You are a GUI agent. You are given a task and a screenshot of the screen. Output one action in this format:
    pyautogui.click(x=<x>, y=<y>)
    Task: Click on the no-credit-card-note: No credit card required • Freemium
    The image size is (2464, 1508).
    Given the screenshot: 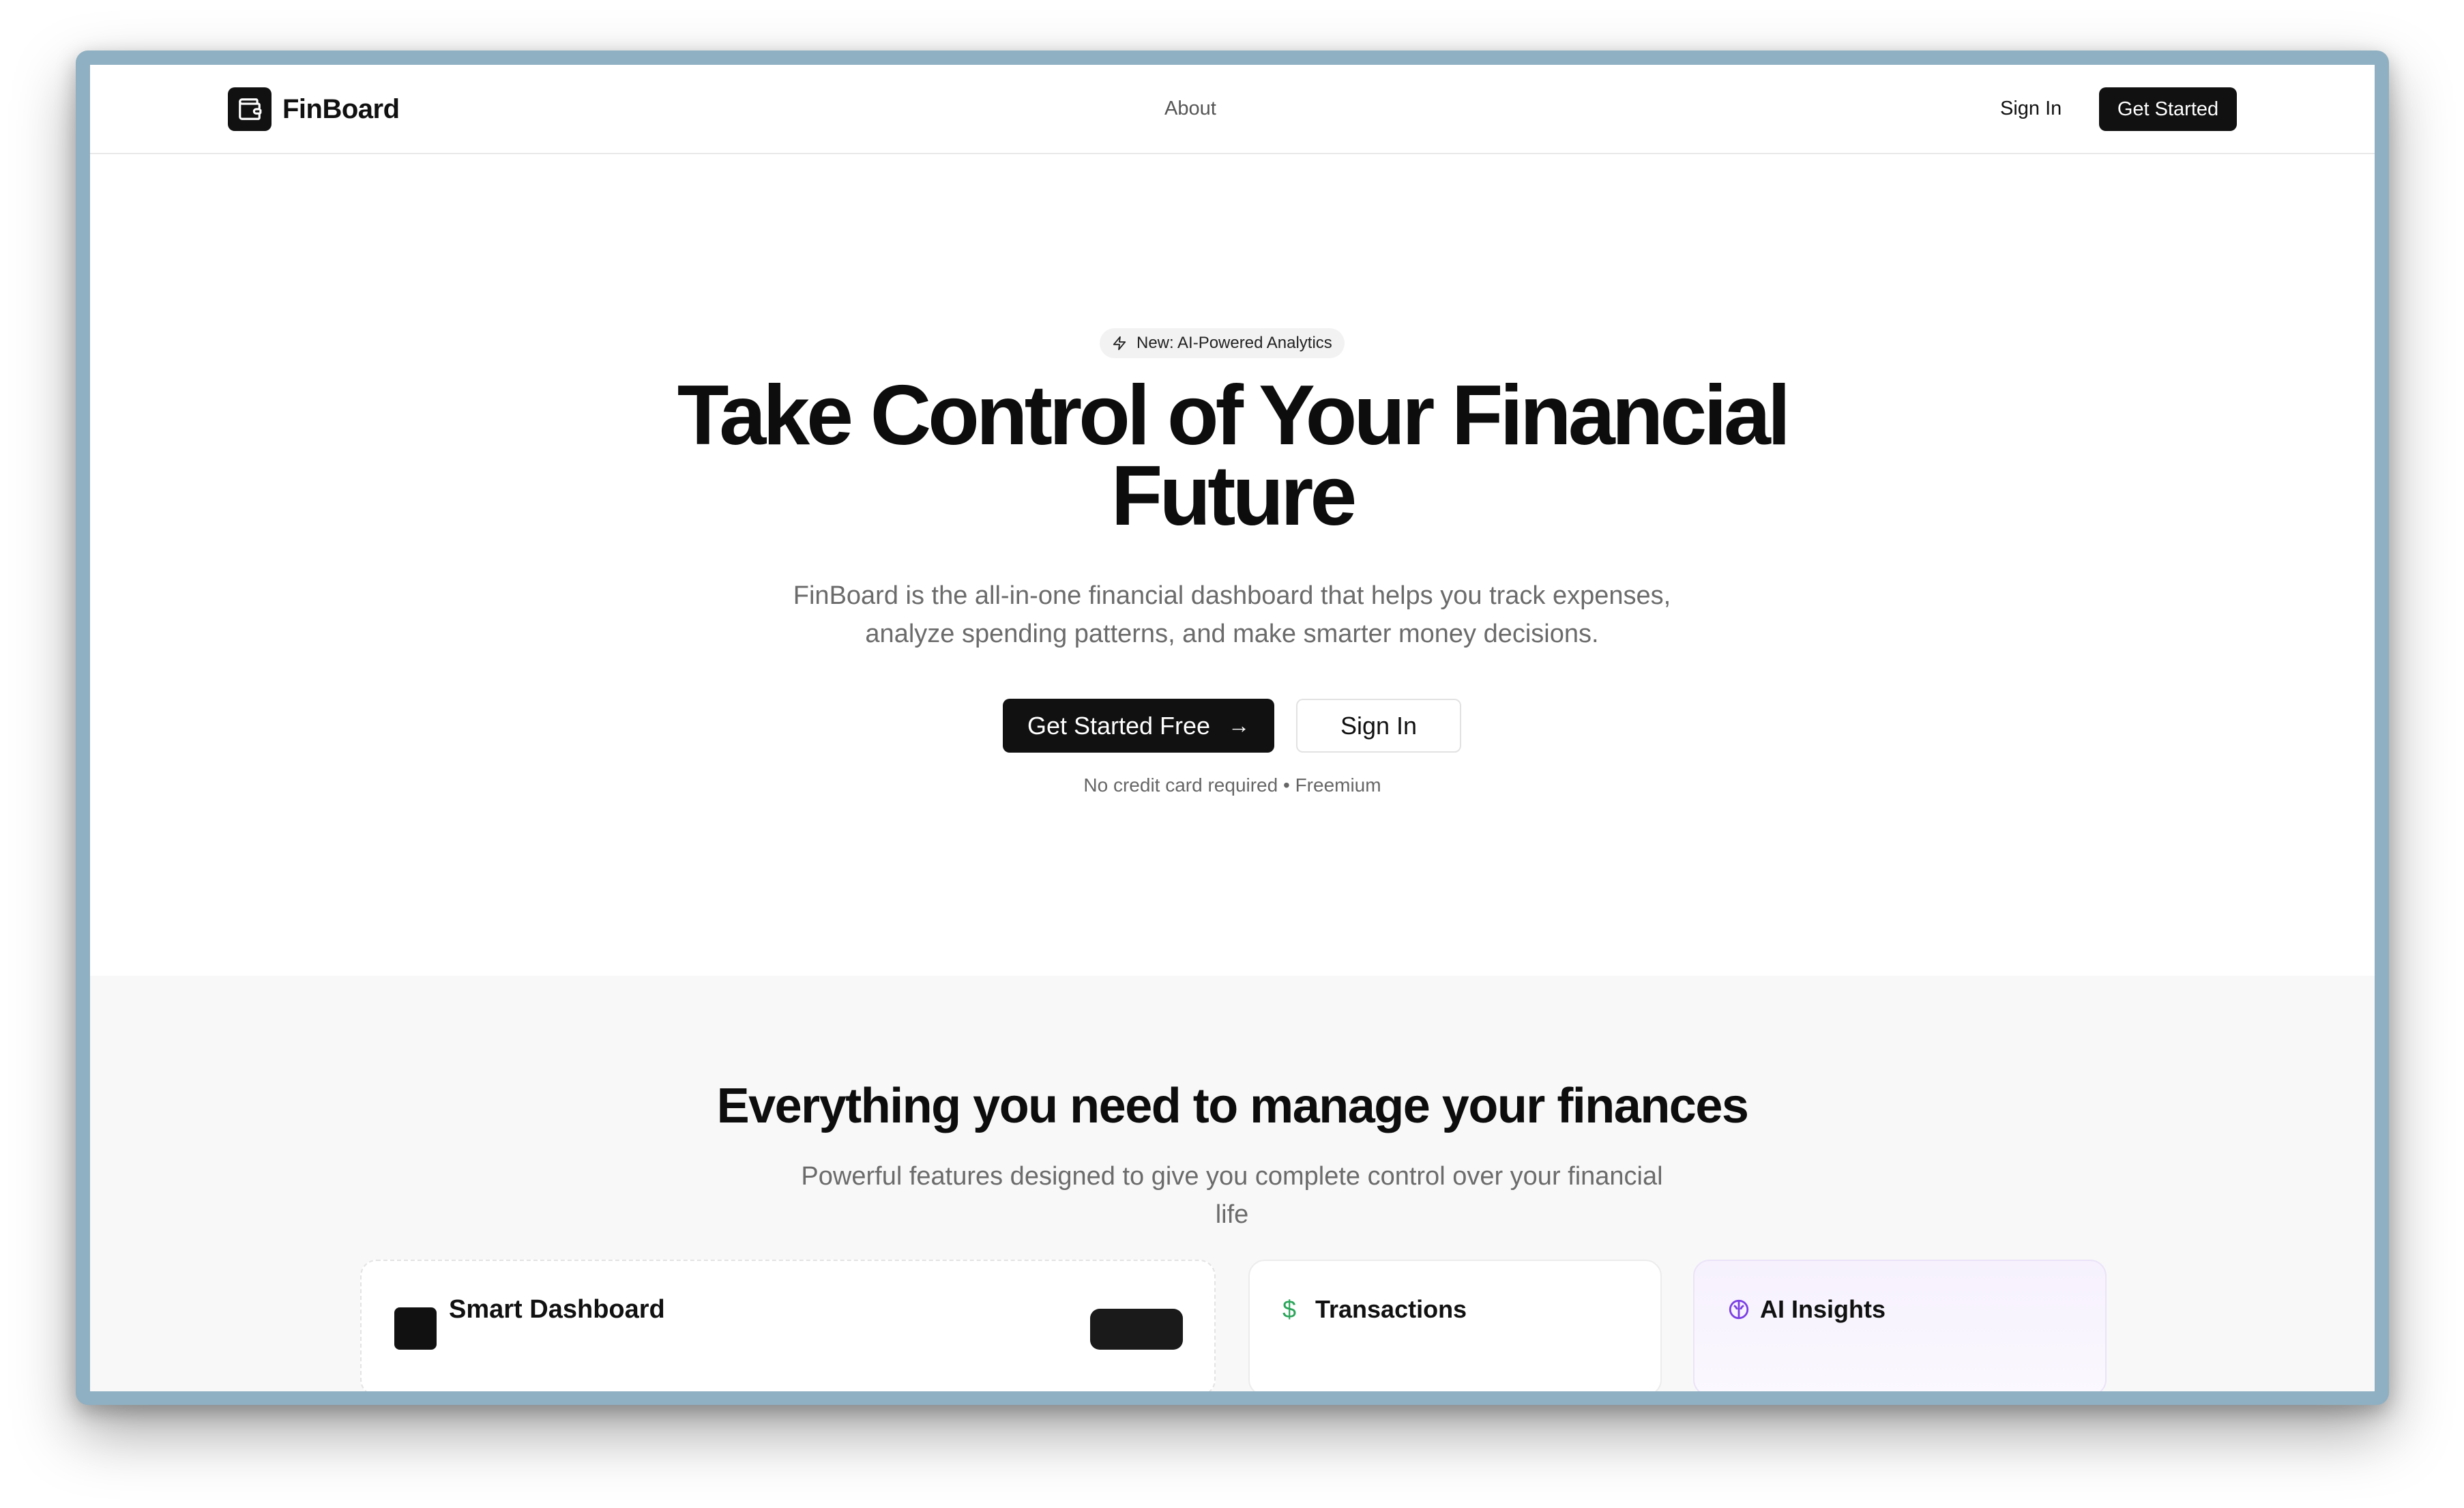 What is the action you would take?
    pyautogui.click(x=1232, y=785)
    